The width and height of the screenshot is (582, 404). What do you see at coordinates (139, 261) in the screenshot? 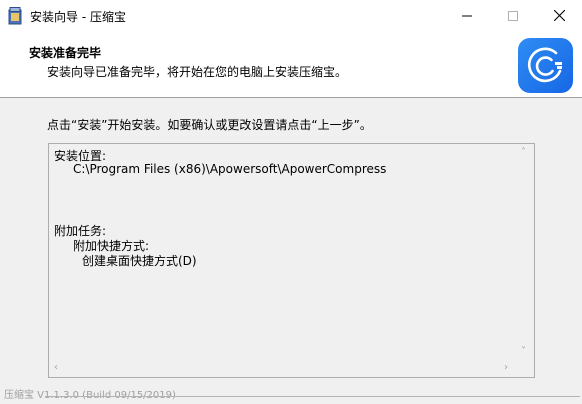
I see `tasks-item: 创建桌面快捷方式(D)` at bounding box center [139, 261].